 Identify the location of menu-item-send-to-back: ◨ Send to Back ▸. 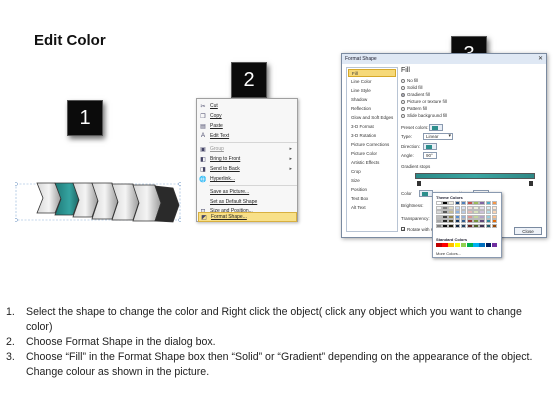
(247, 169).